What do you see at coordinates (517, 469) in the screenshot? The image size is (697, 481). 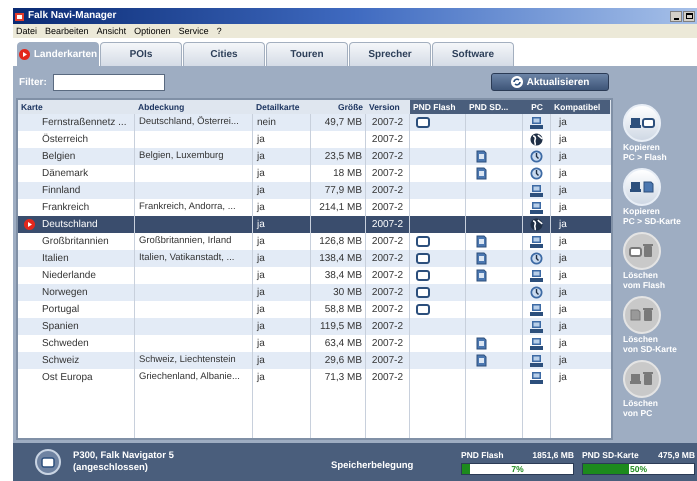 I see `meter-reading: 7%` at bounding box center [517, 469].